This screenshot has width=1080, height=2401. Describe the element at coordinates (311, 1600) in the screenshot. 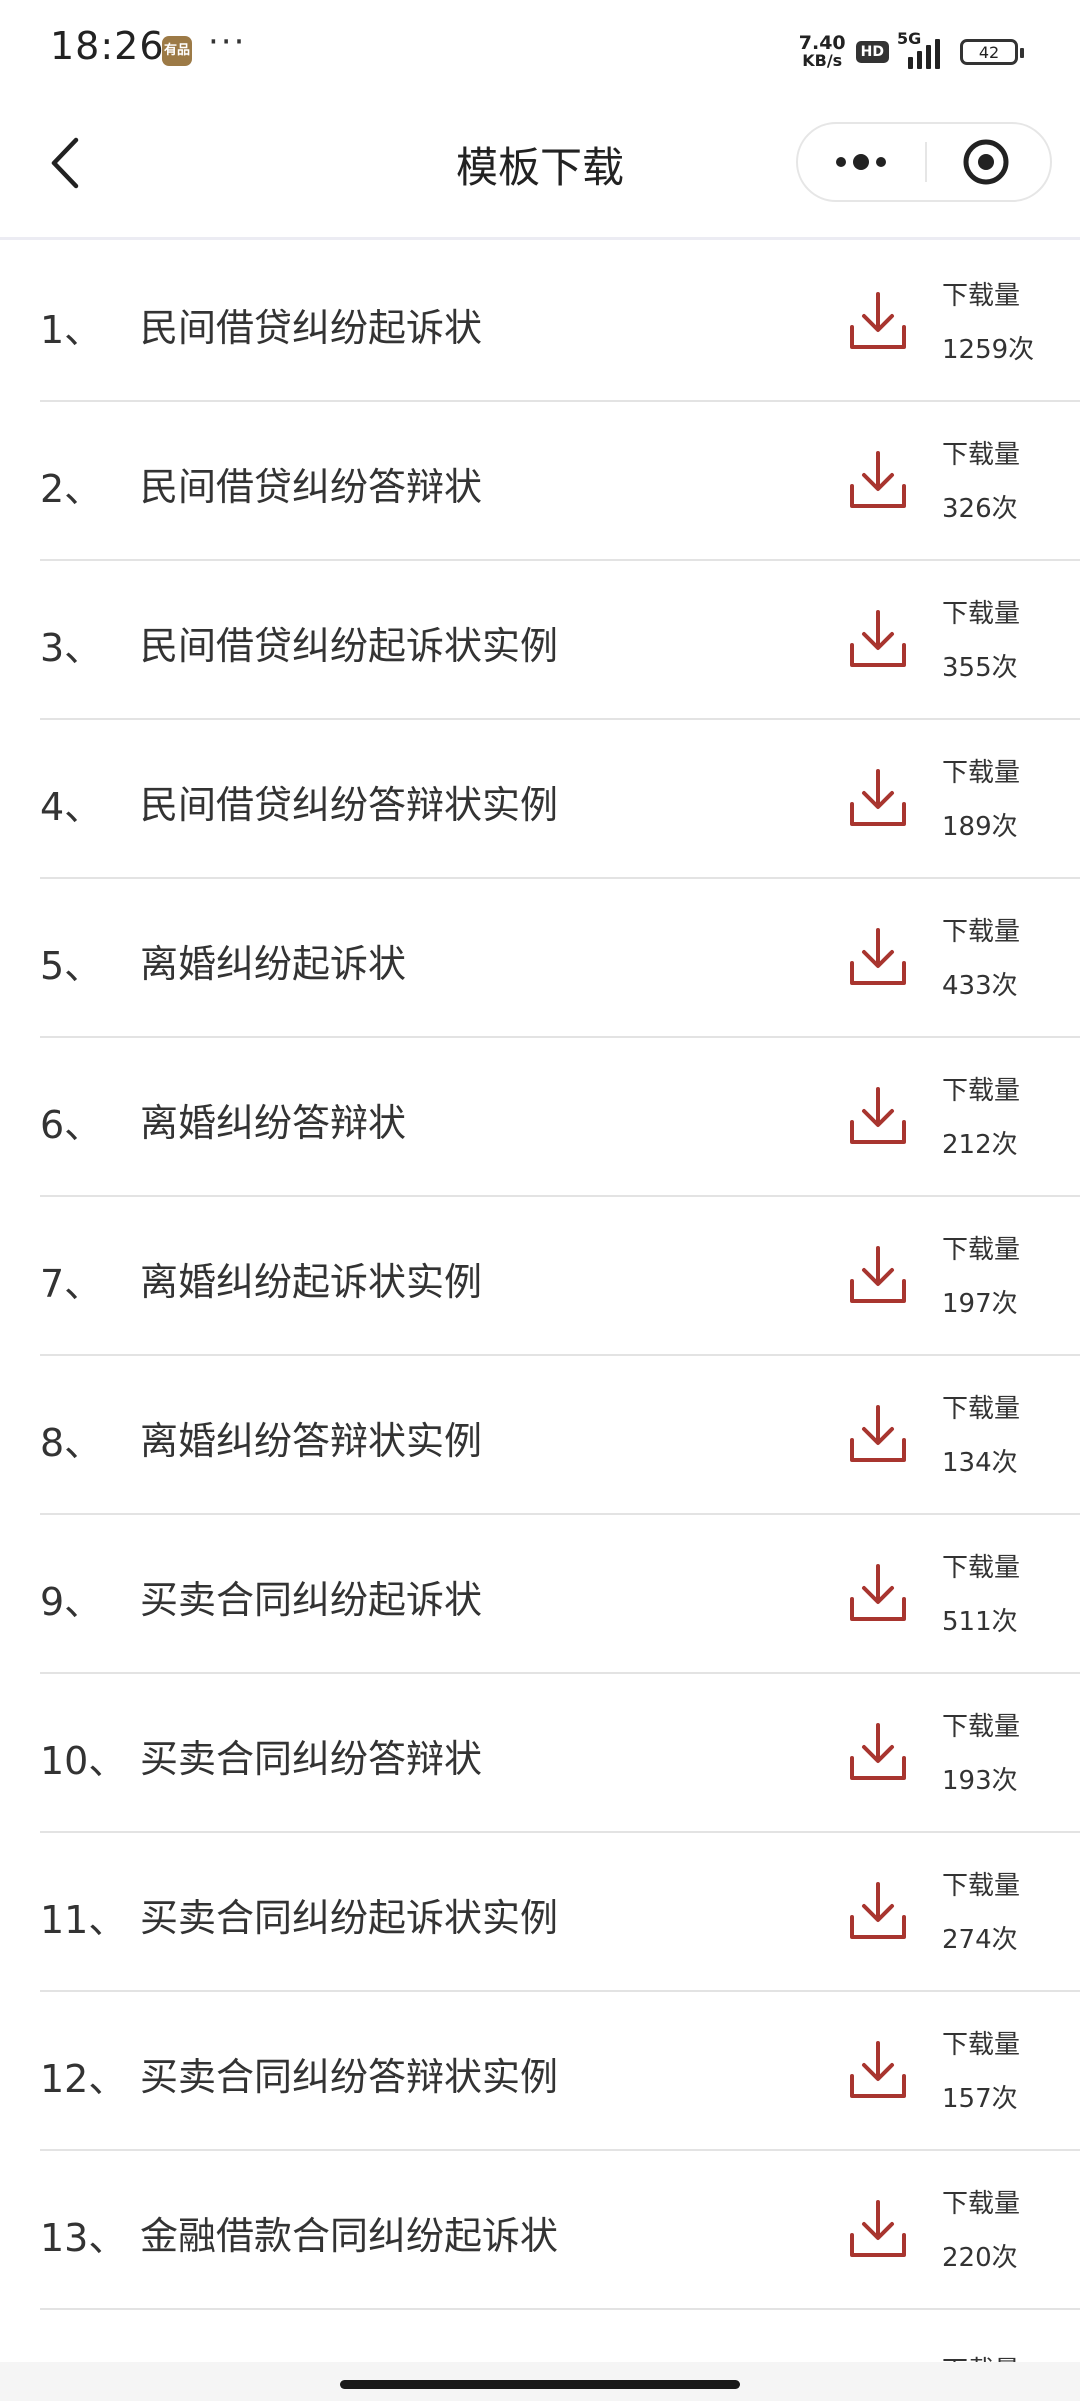

I see `template-title: 买卖合同纠纷起诉状` at that location.